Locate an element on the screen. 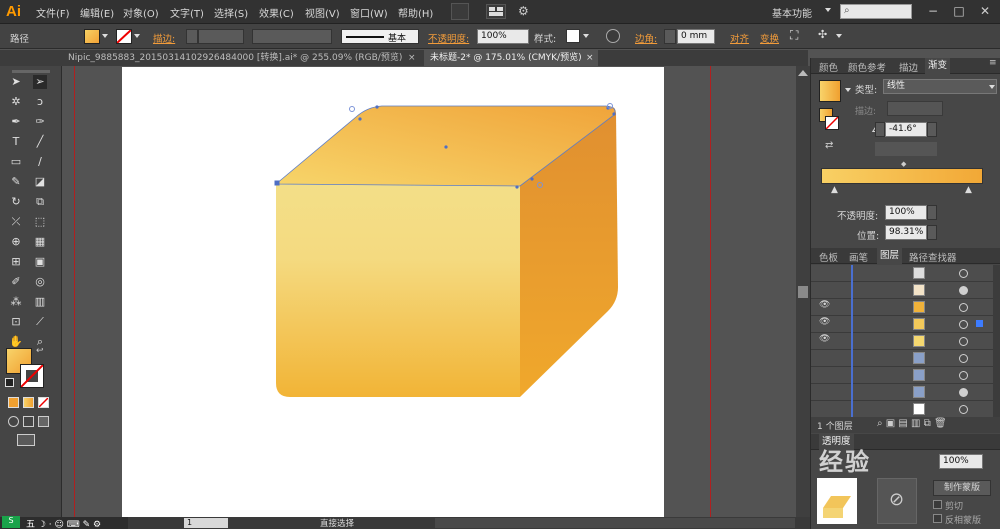 This screenshot has width=1000, height=529. layer-row: 👁 is located at coordinates (902, 307).